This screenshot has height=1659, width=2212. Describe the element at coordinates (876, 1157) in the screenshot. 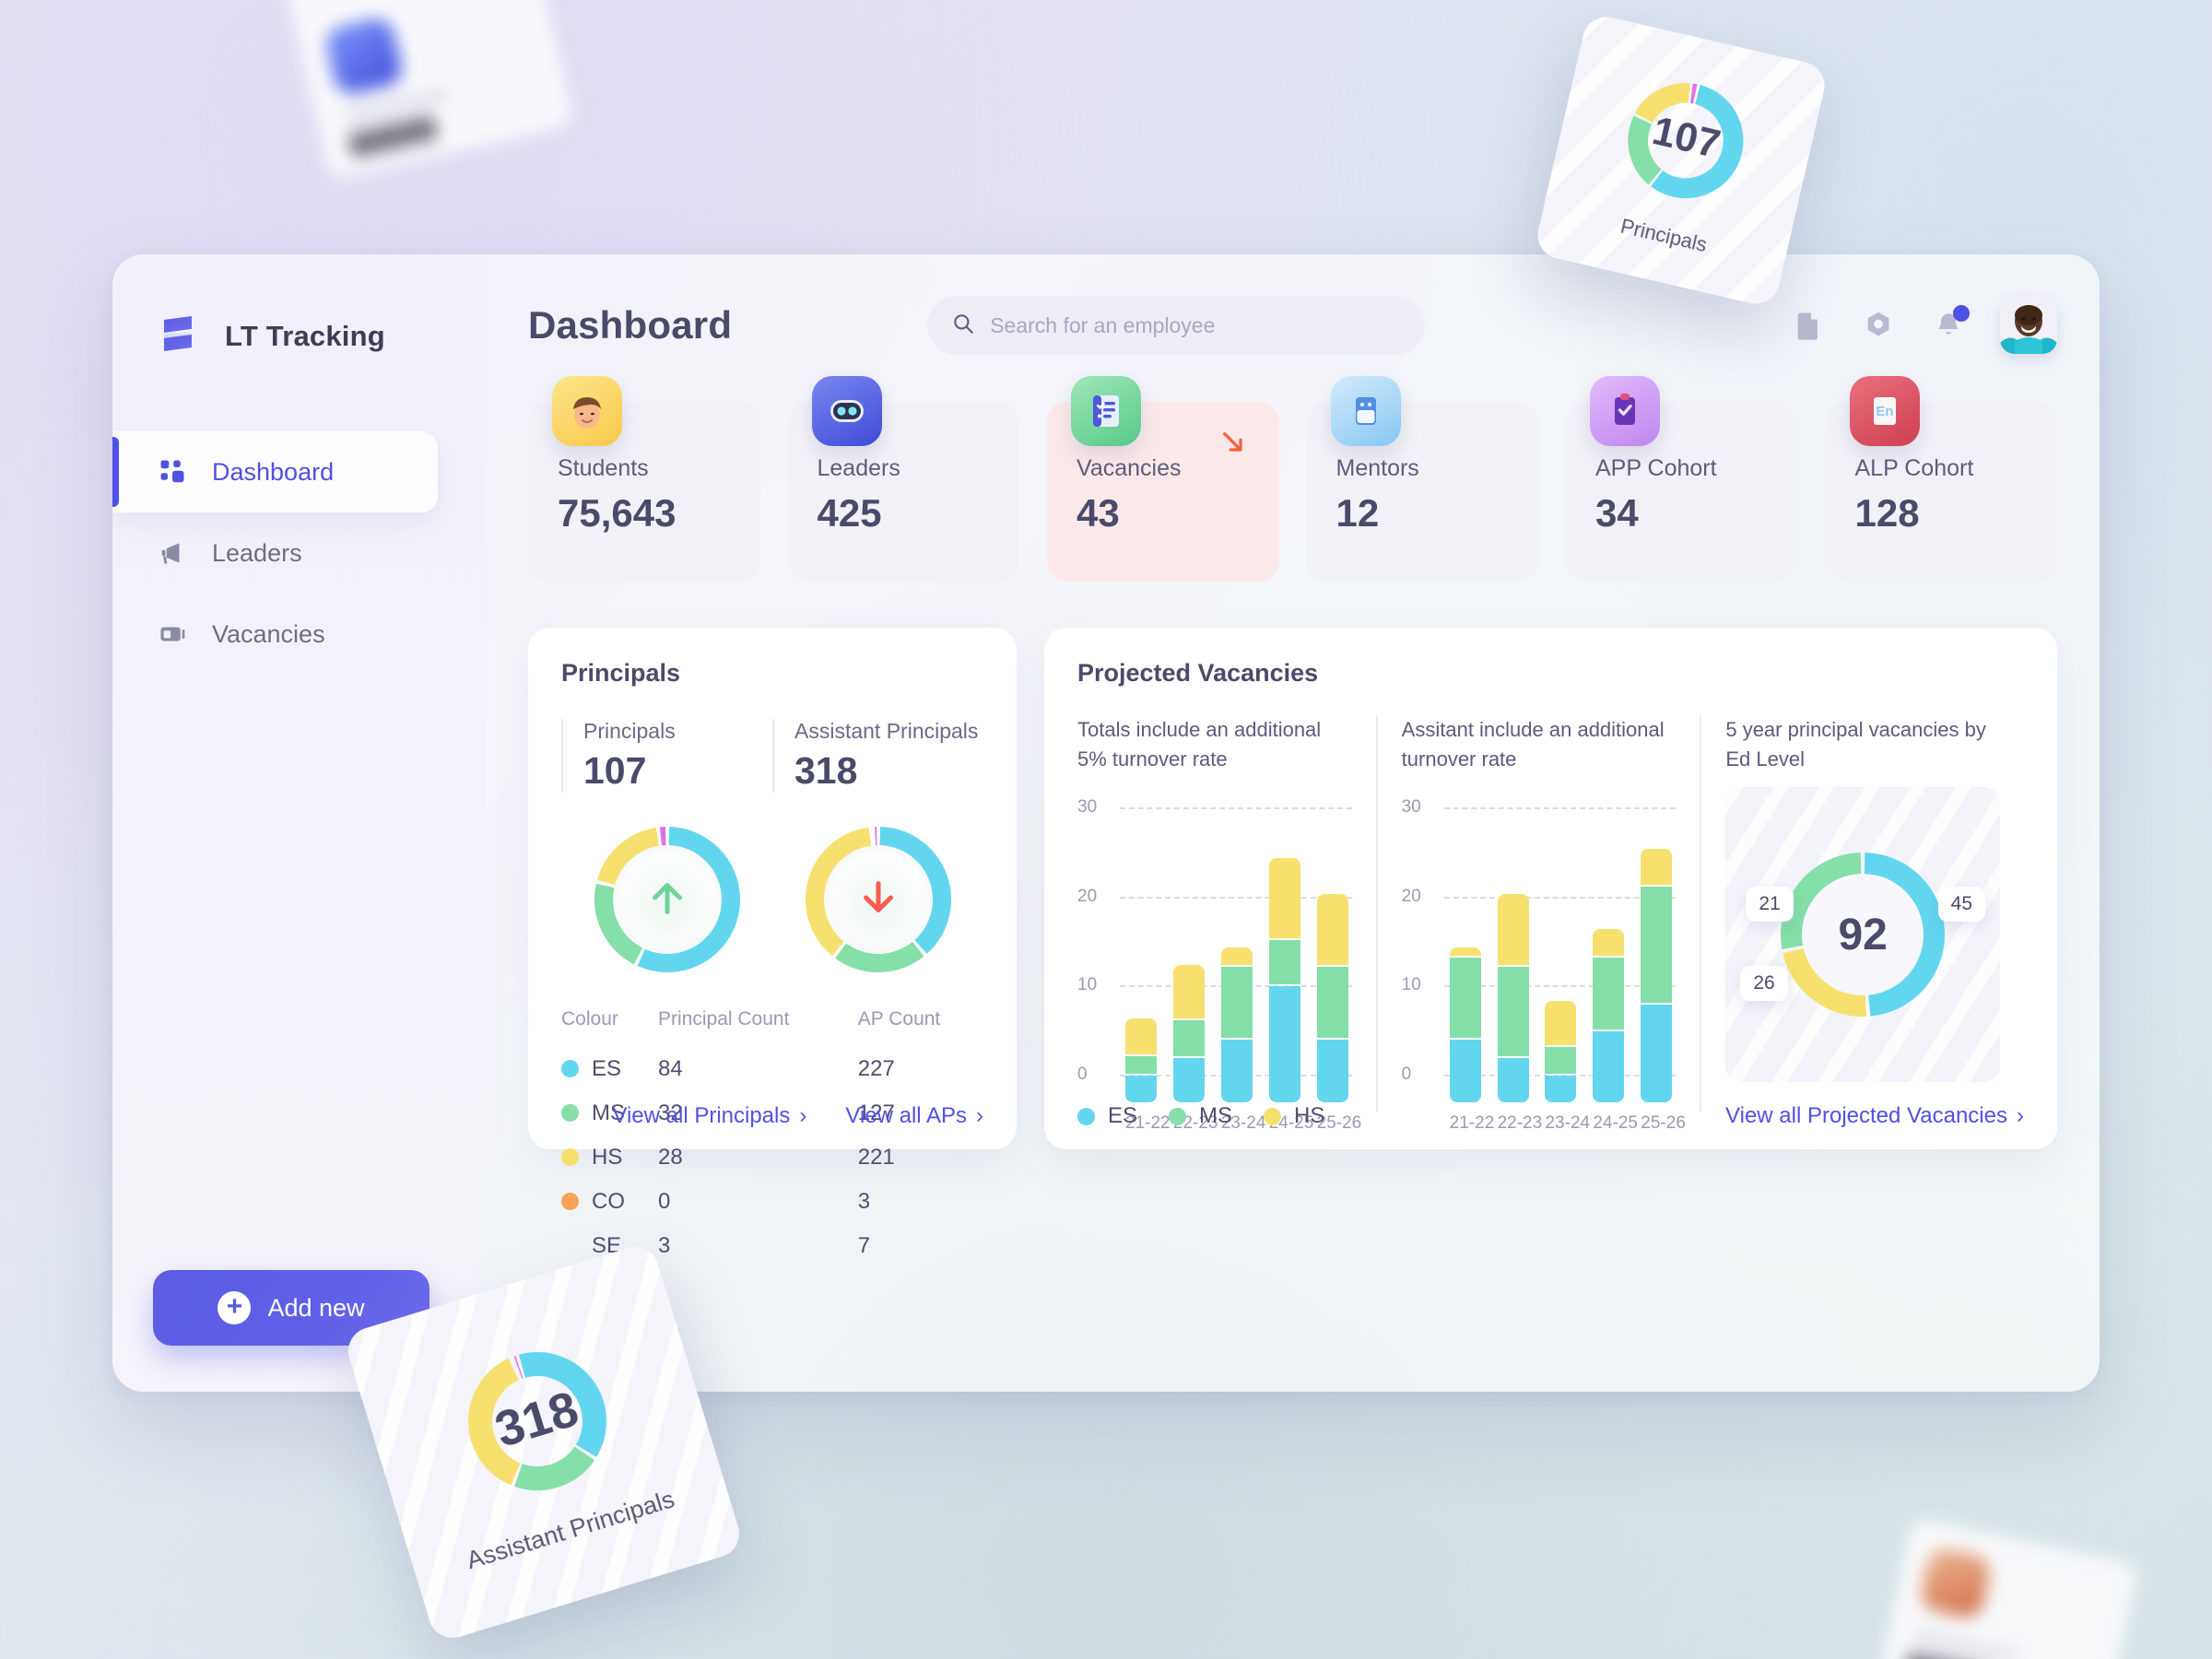

I see `ap-count-cell: 221` at that location.